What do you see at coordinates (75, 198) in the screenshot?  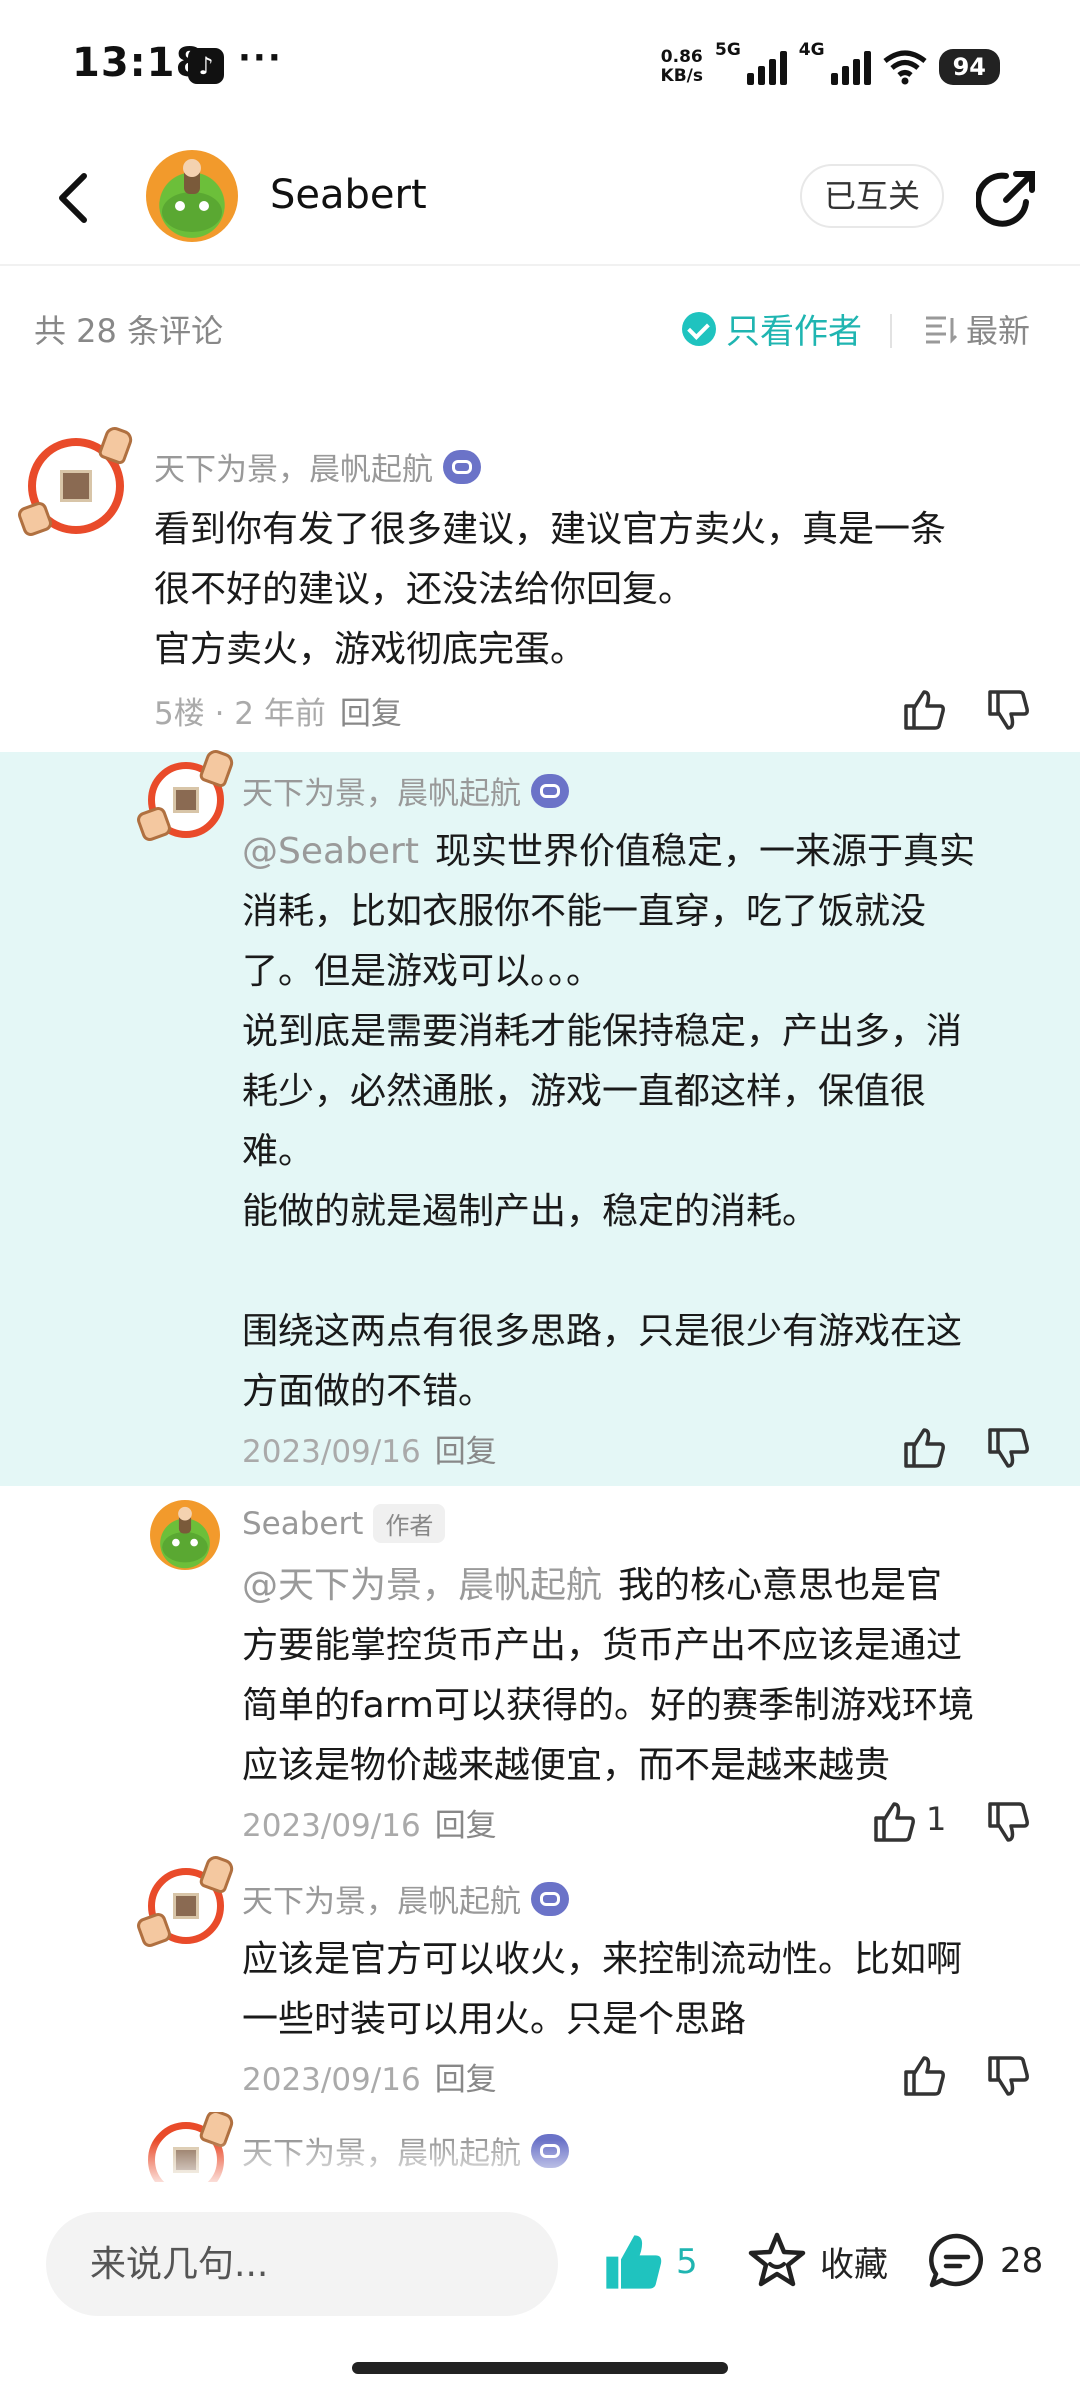 I see `back-arrow-icon` at bounding box center [75, 198].